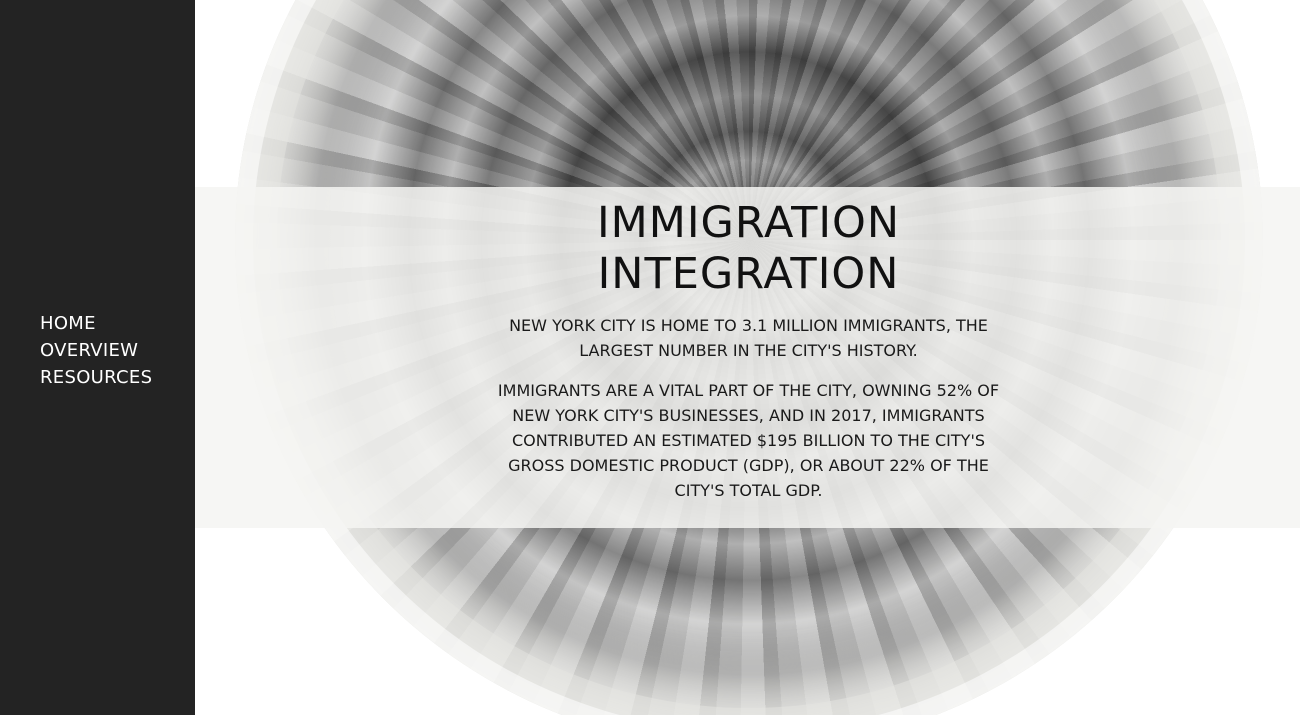  Describe the element at coordinates (96, 377) in the screenshot. I see `nav-item-resources: RESOURCES` at that location.